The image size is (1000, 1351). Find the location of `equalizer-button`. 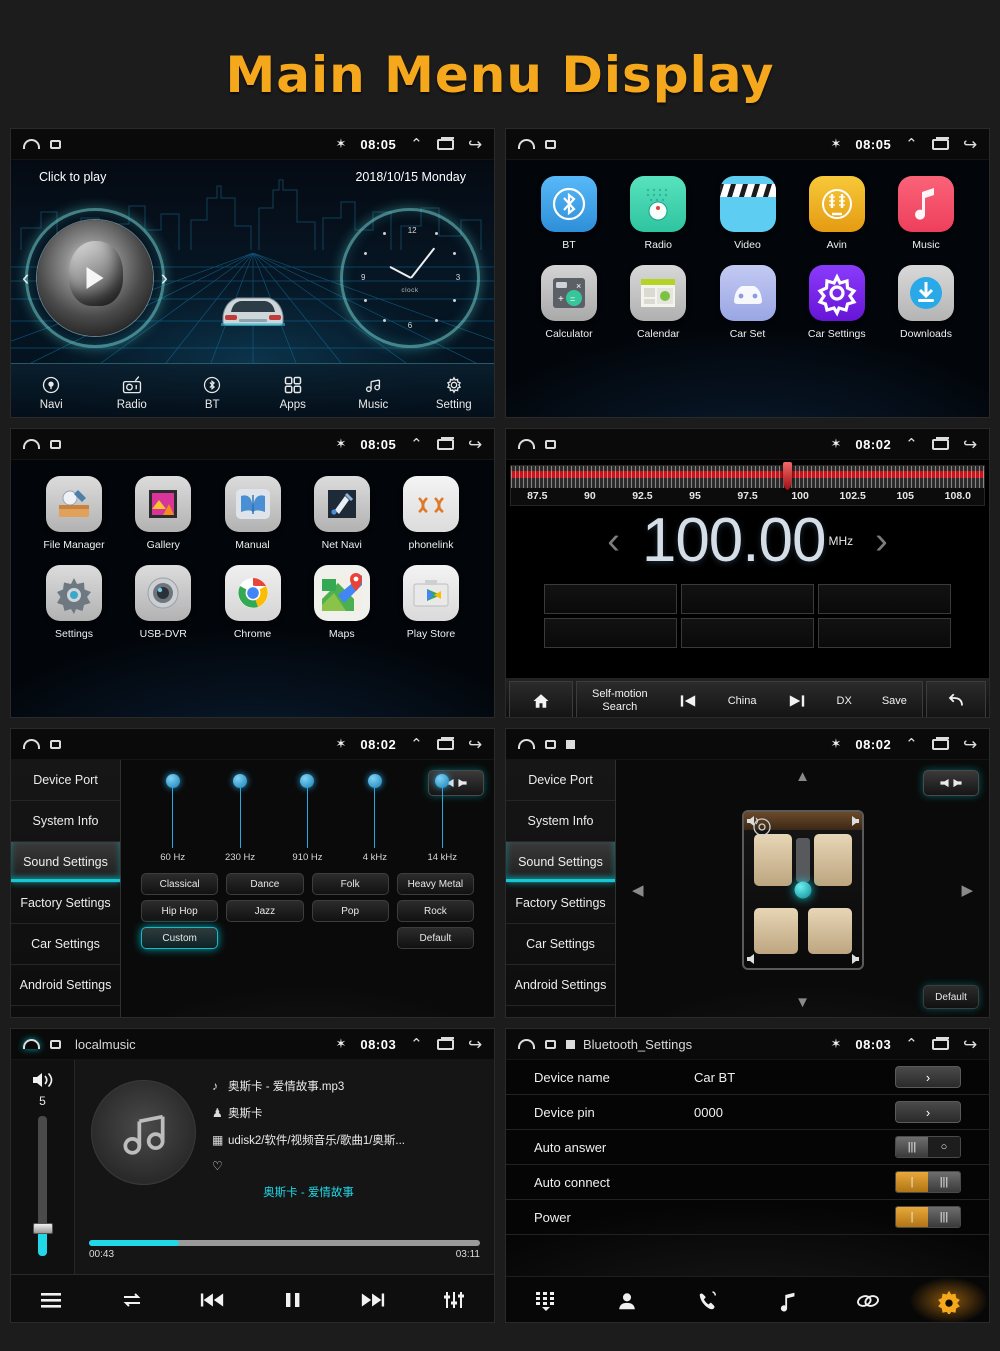

equalizer-button is located at coordinates (454, 1300).